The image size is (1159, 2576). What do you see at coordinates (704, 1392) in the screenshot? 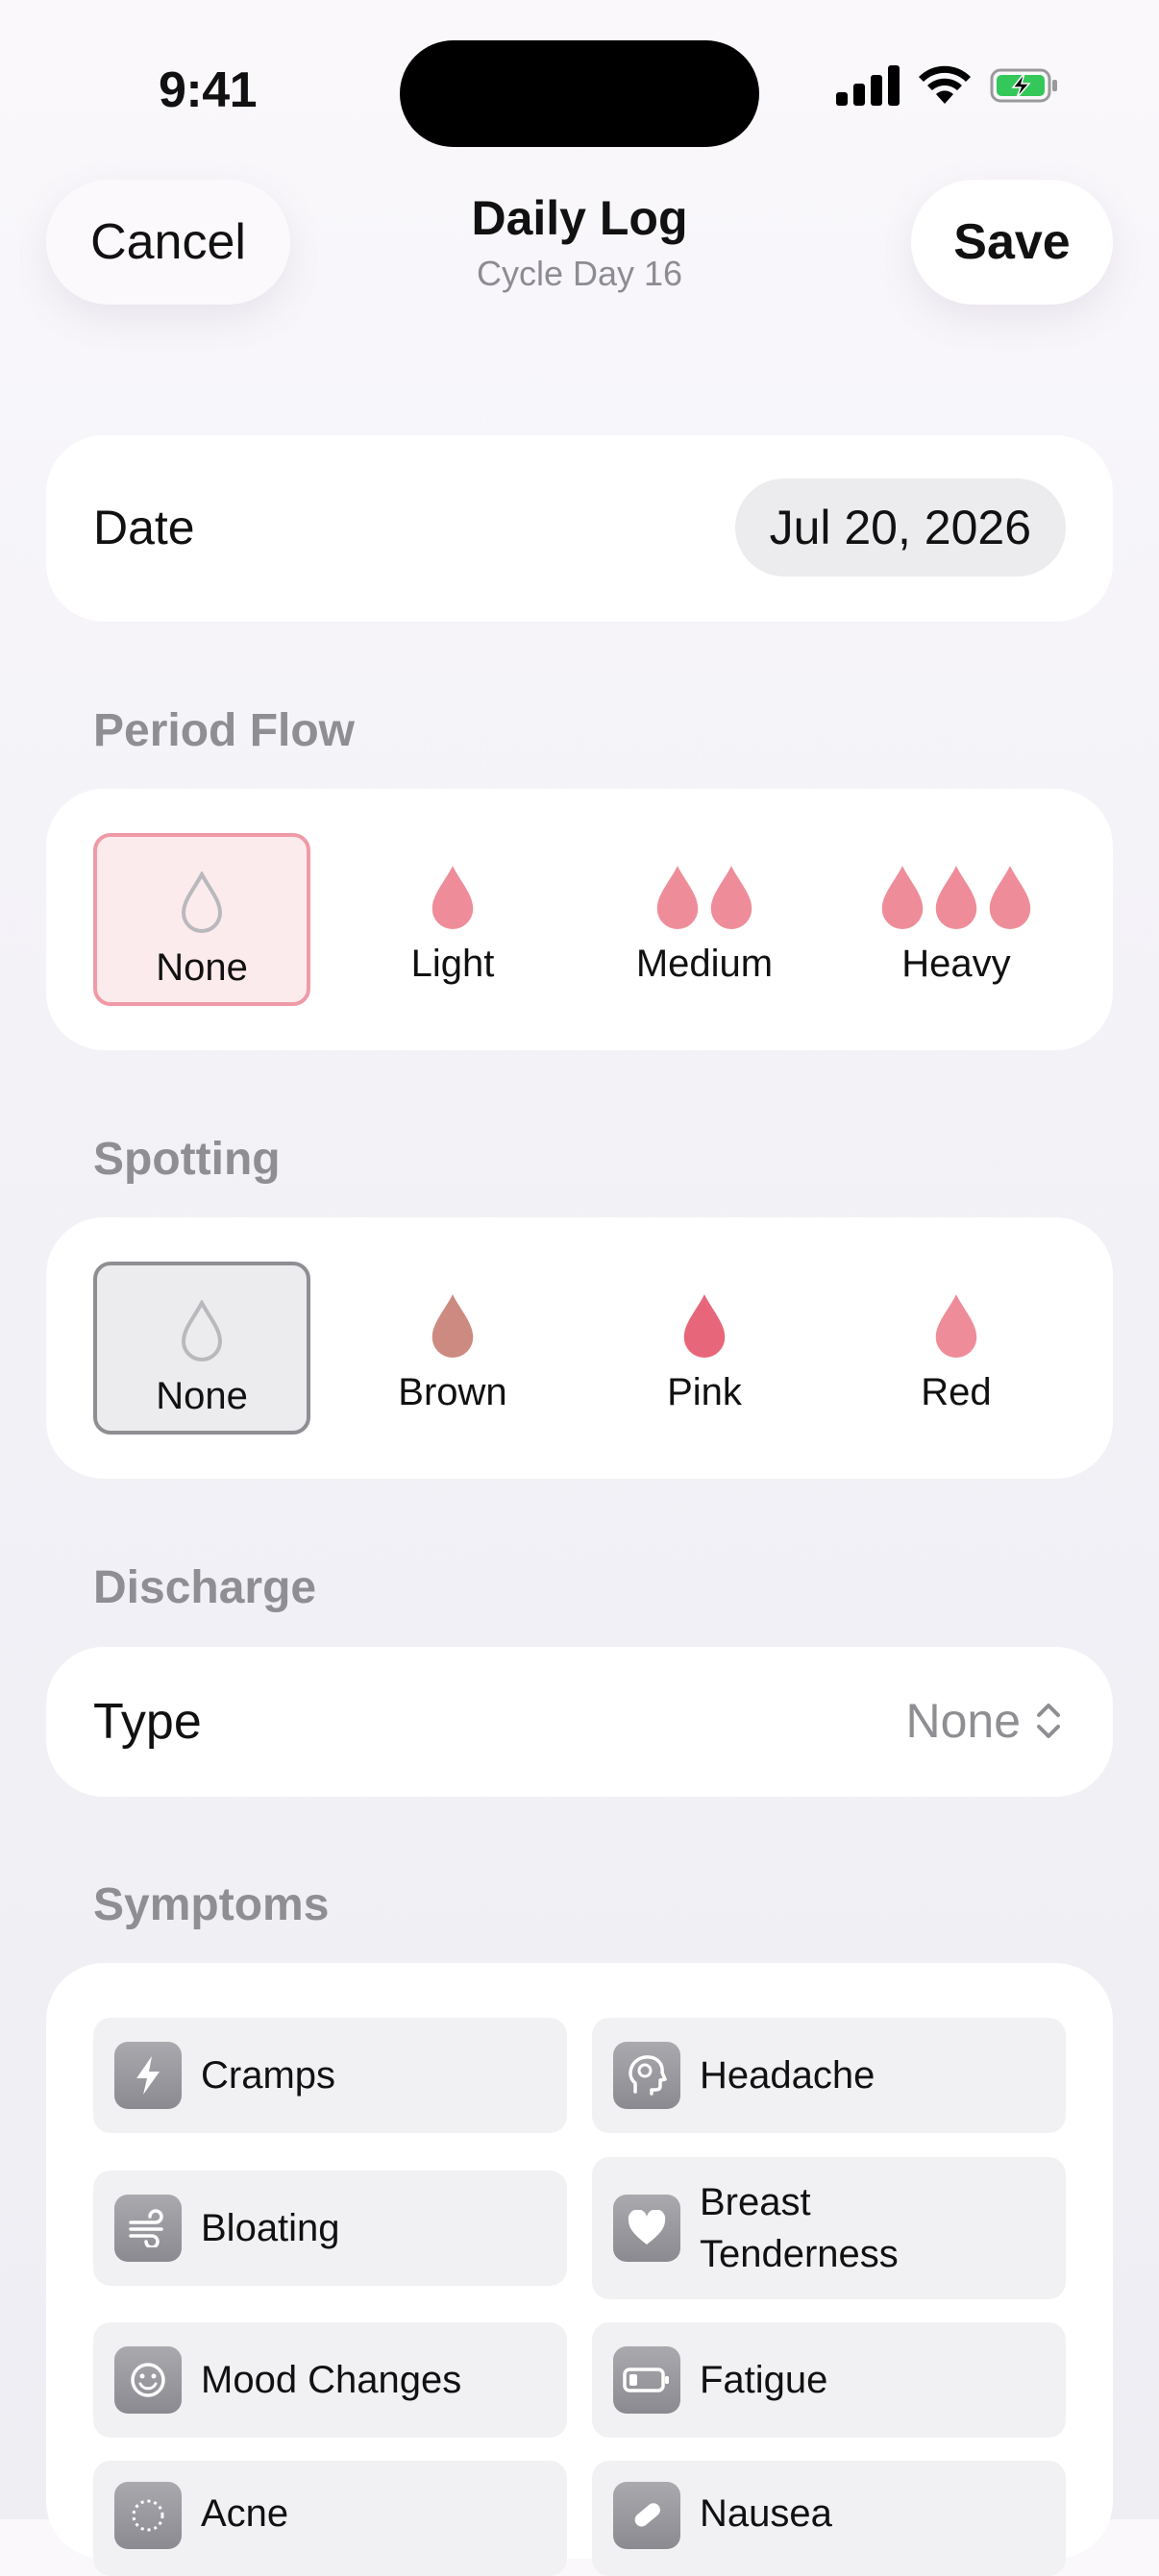
I see `spotting-option-label: Pink` at bounding box center [704, 1392].